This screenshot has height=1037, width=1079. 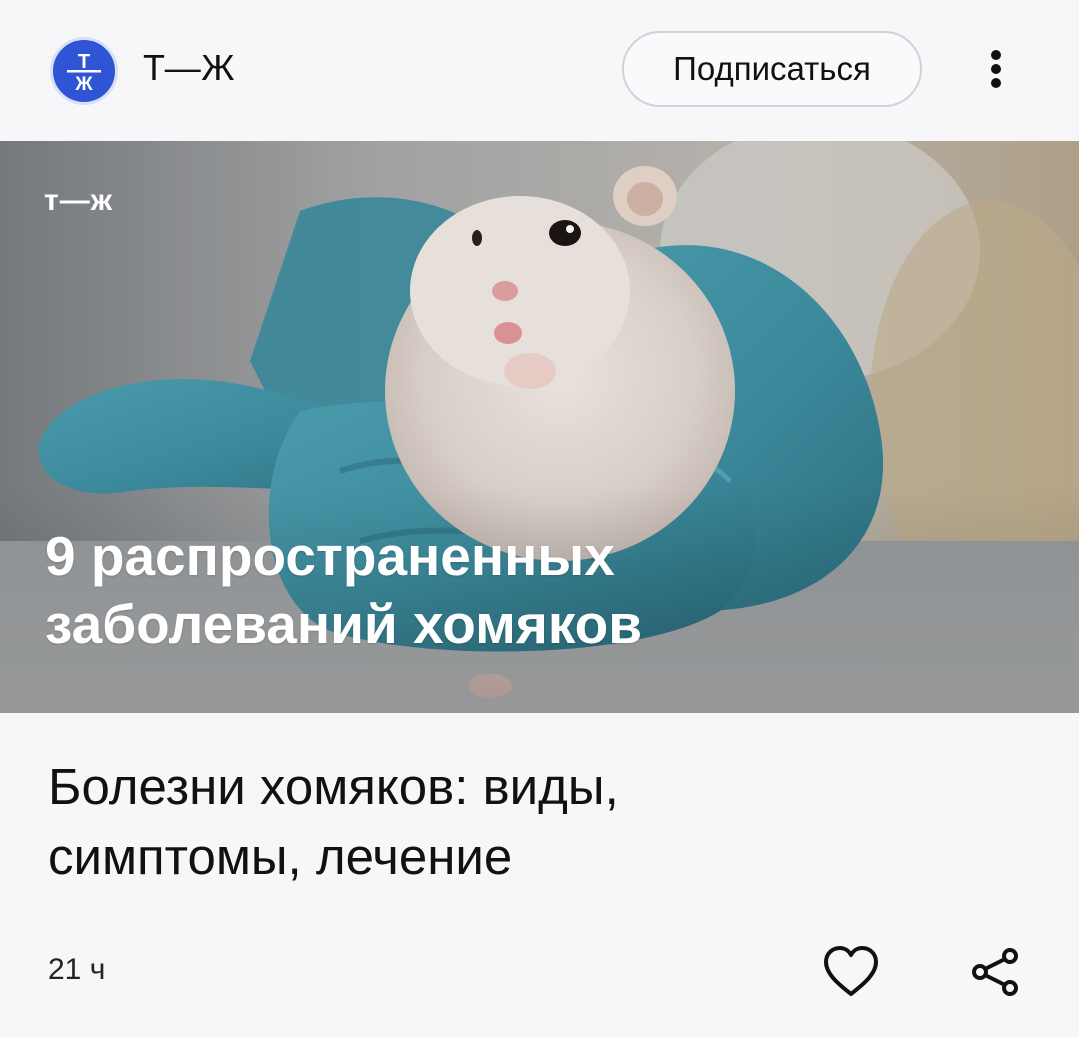 I want to click on cover-title: 9 распространенных заболеваний хомяков, so click(x=495, y=590).